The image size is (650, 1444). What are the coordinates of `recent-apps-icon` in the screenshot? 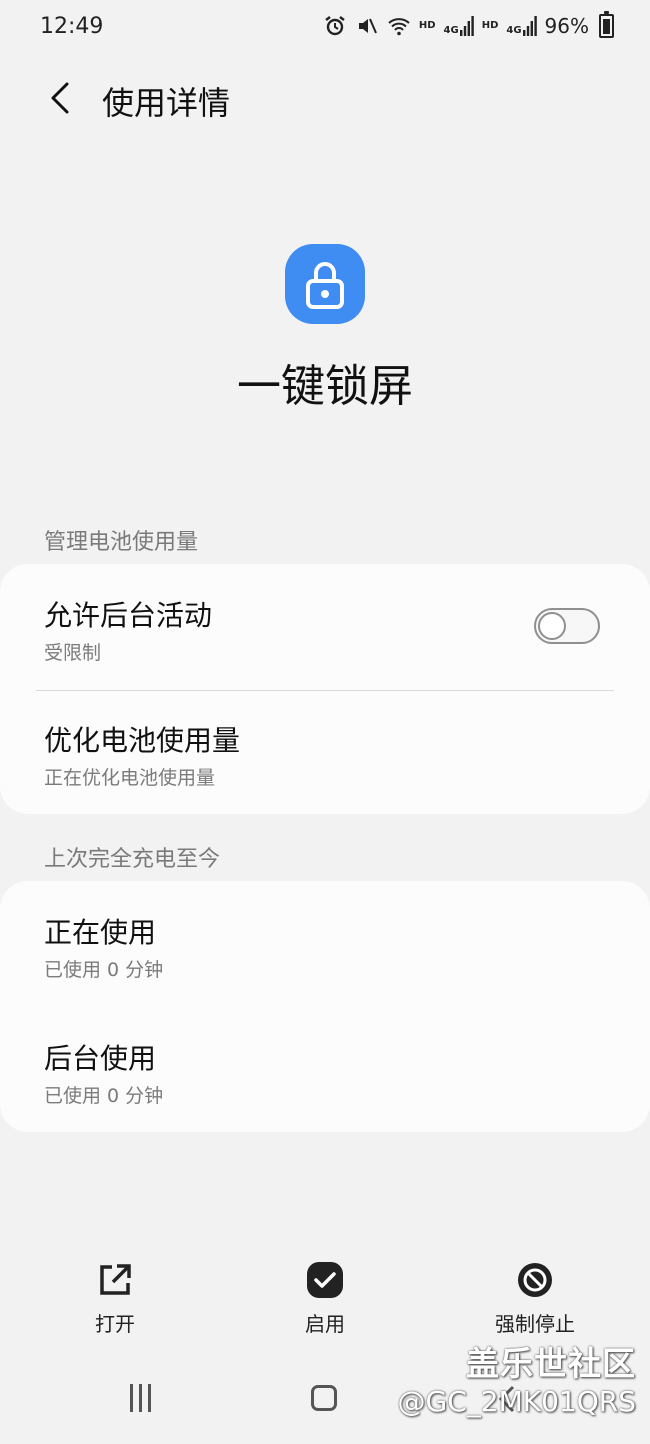 It's located at (131, 1398).